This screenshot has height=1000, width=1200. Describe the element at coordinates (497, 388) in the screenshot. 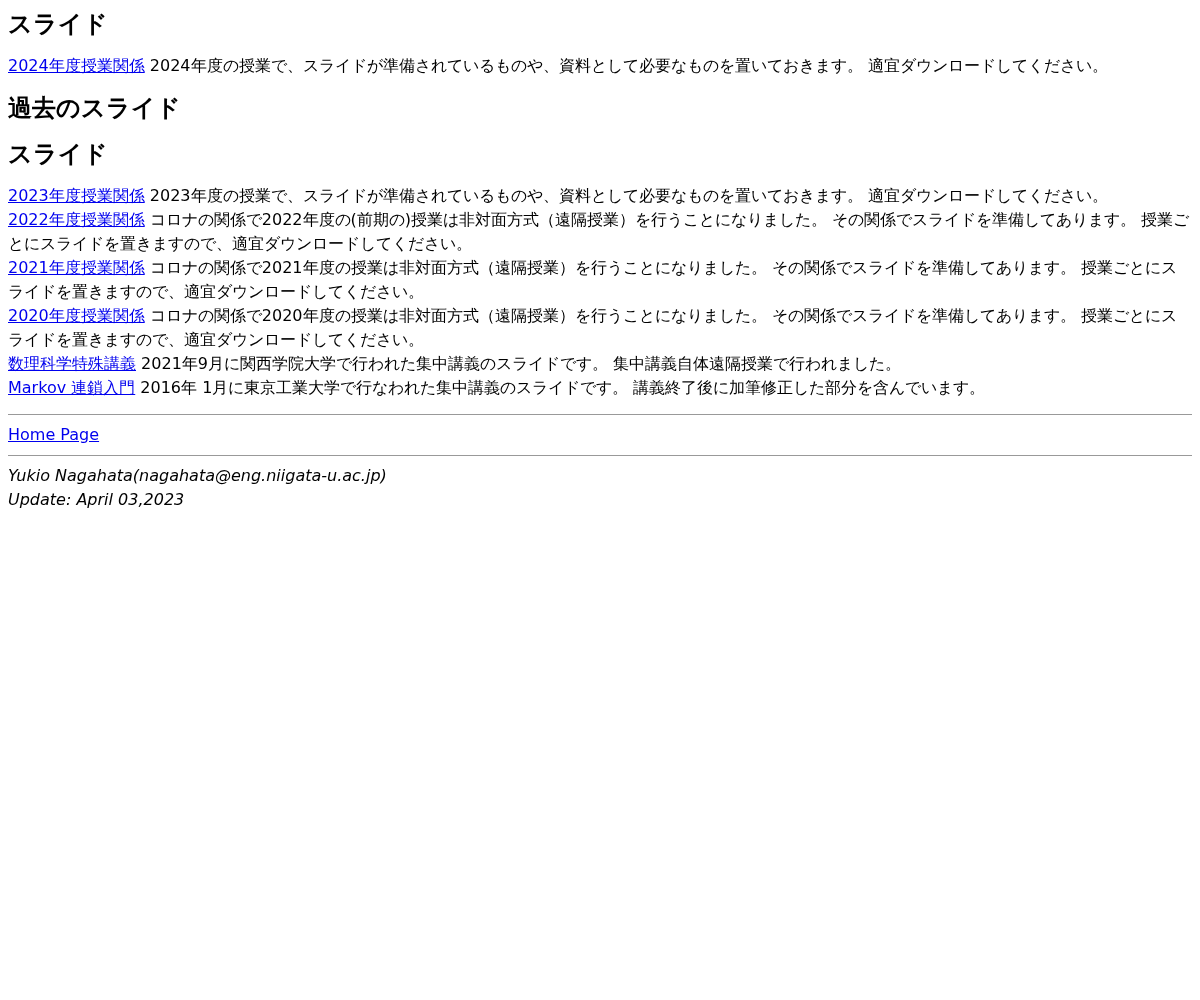

I see `slide-entry: Markov 連鎖入門 2016年 1月に東京工業大学で行なわれた集中講義のスライドです。 講義終了後に加筆修正した部分を含んでいます。` at that location.